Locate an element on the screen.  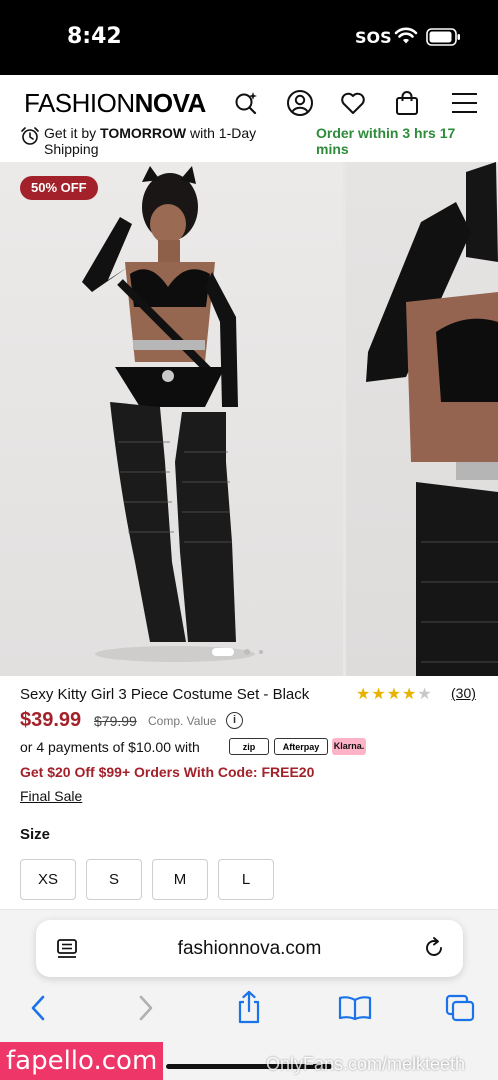
review-count-link: (30) is located at coordinates (463, 693).